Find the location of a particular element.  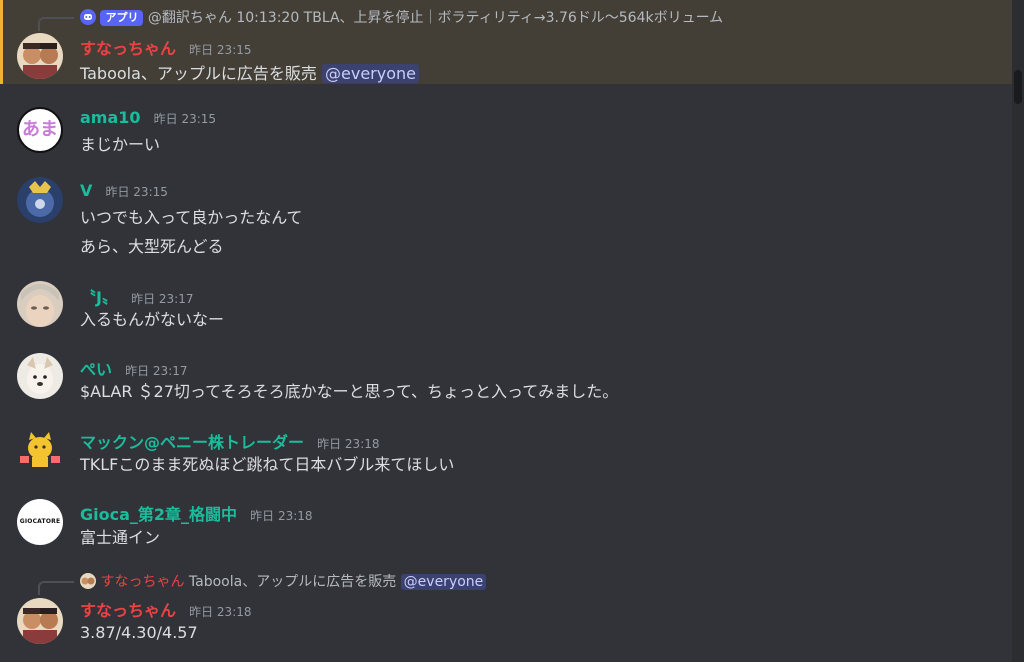

message-header: マックン@ペニー株トレーダー 昨日 23:18 is located at coordinates (230, 441).